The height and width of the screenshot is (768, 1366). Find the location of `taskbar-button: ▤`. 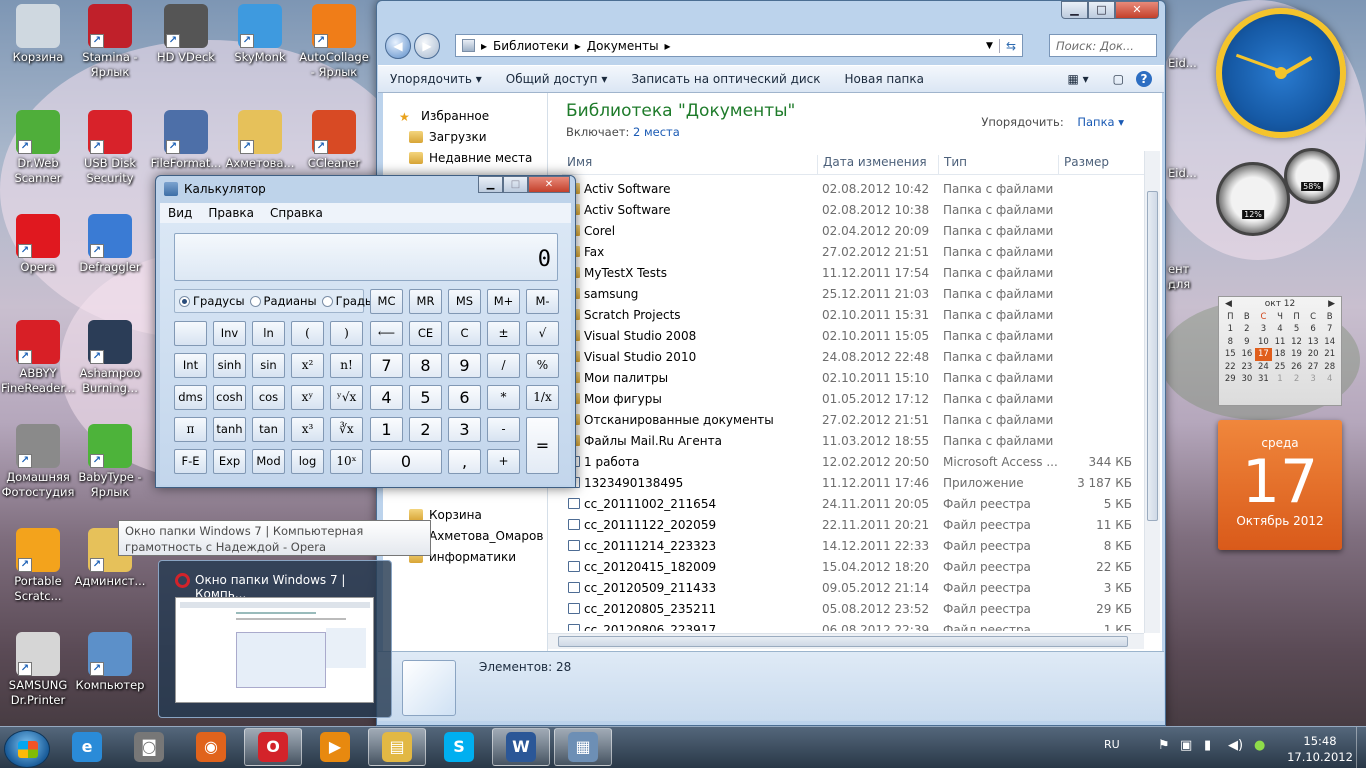

taskbar-button: ▤ is located at coordinates (397, 747).